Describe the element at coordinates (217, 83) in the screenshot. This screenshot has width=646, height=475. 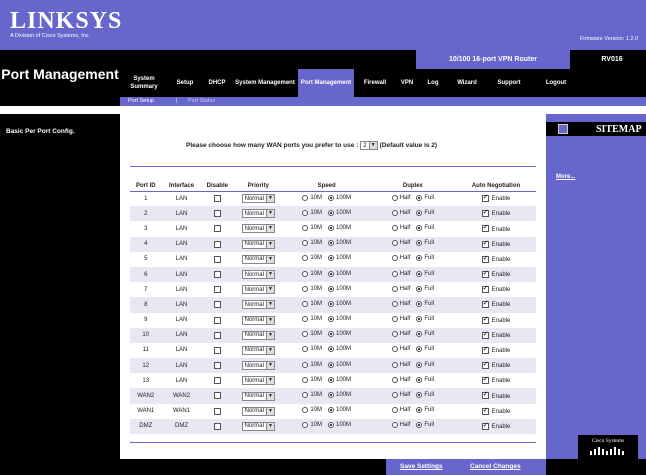
I see `tab-dhcp: DHCP` at that location.